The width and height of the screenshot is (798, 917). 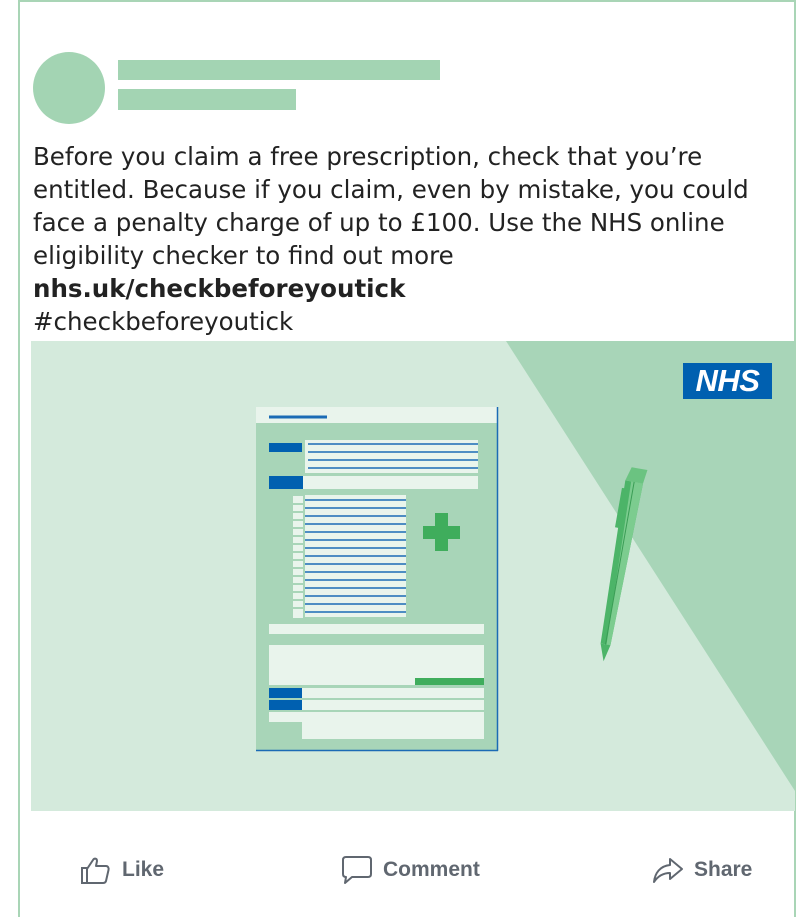 I want to click on post-link: nhs.uk/checkbeforeyoutick, so click(x=219, y=288).